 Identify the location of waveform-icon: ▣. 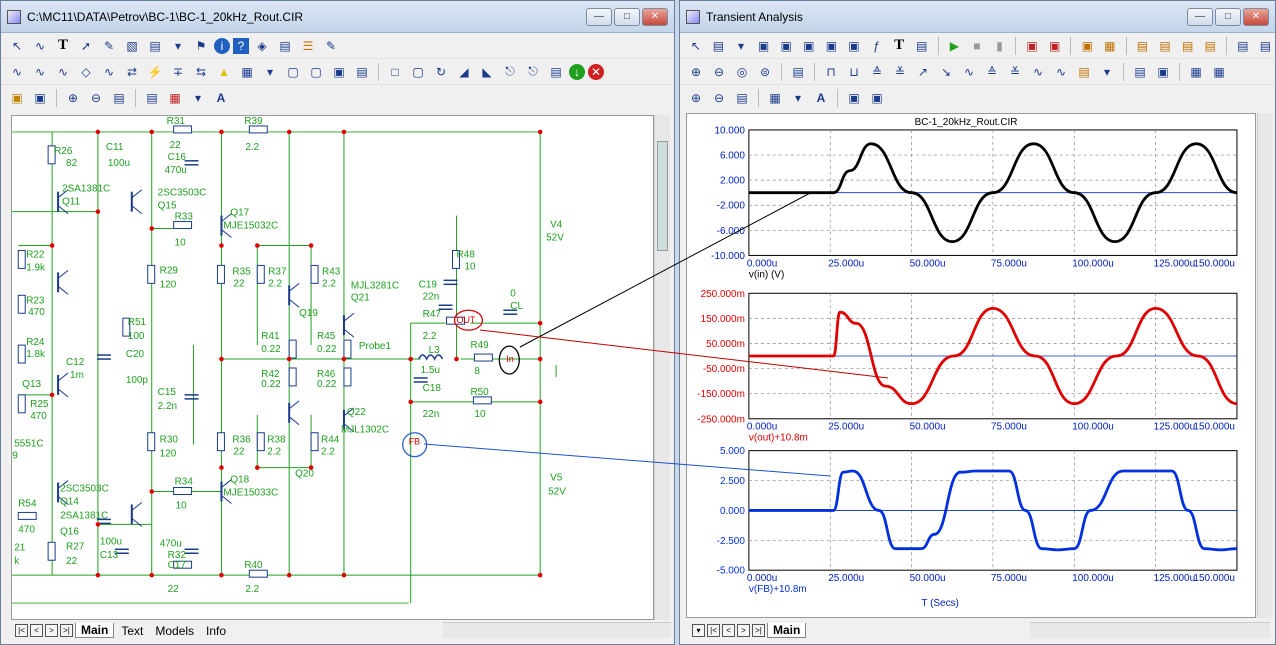
(1032, 46).